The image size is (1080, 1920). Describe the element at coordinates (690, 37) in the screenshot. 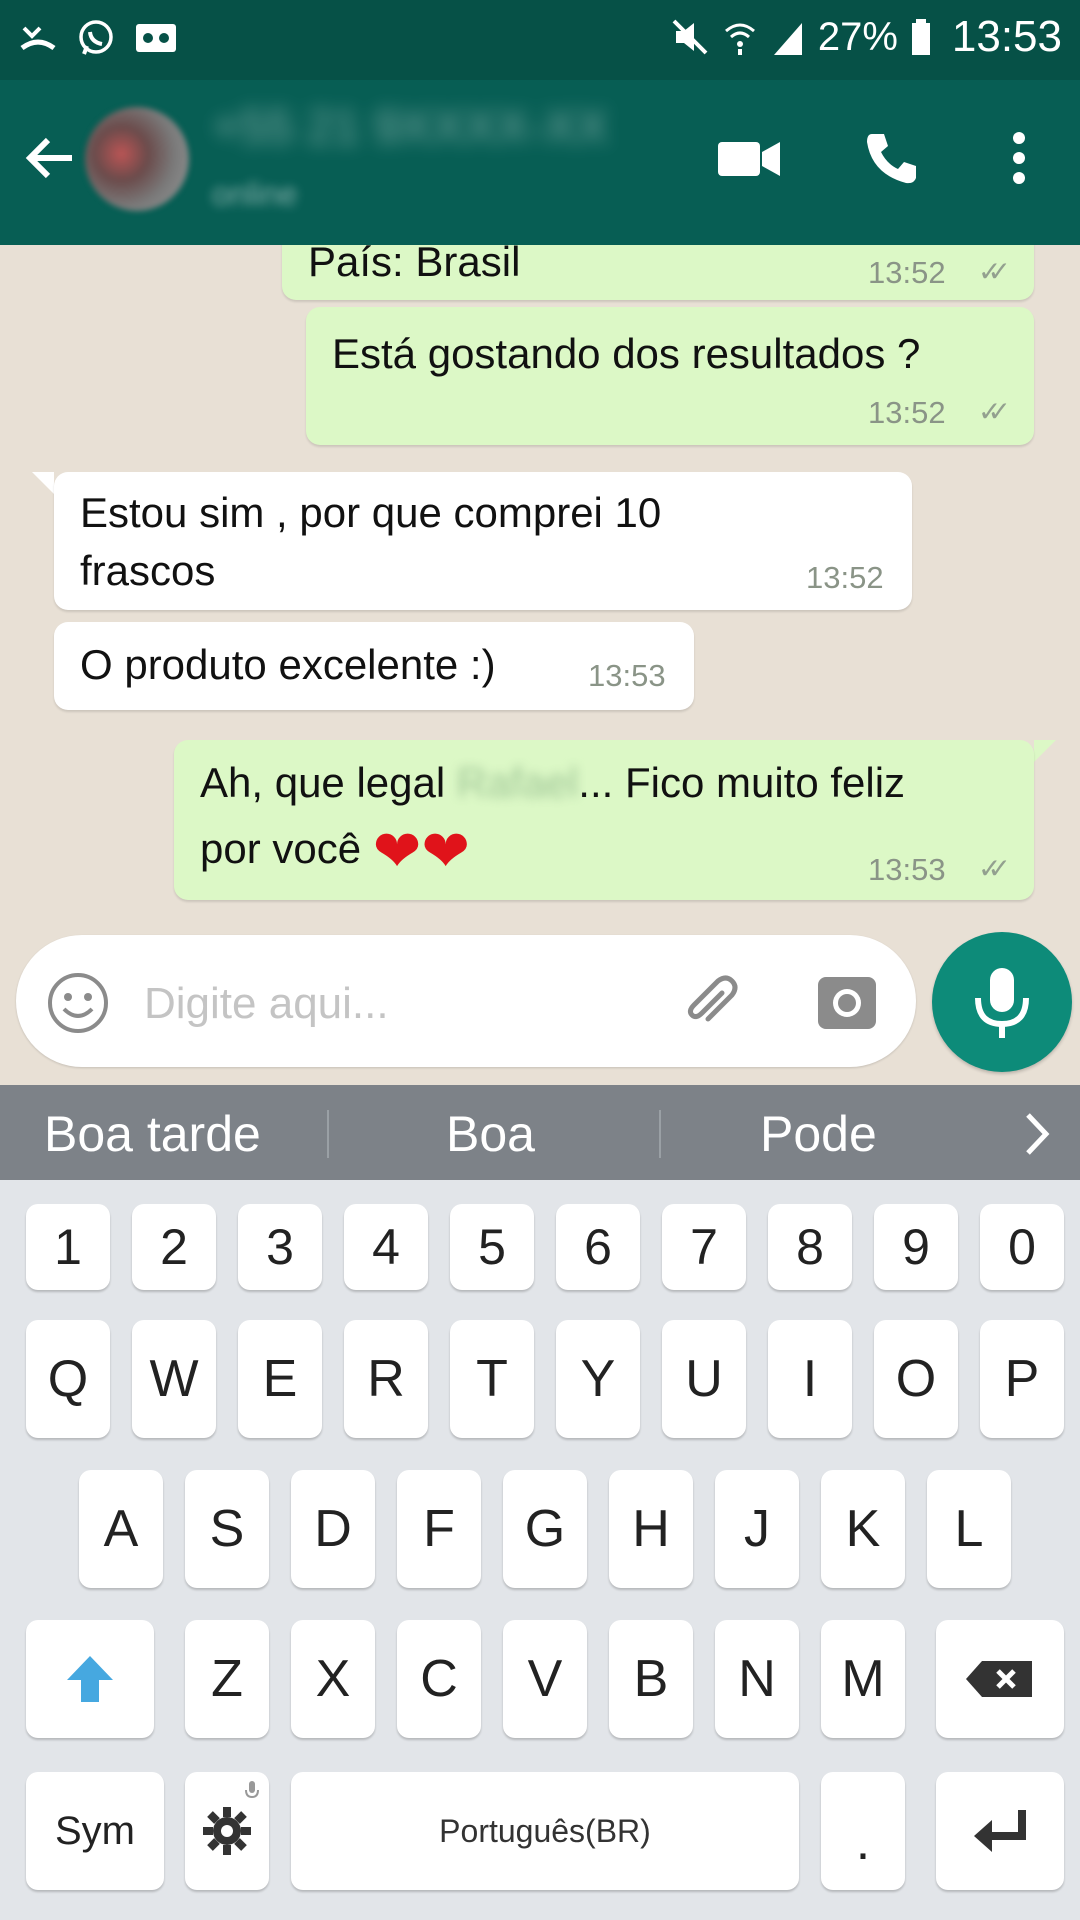

I see `mute-icon` at that location.